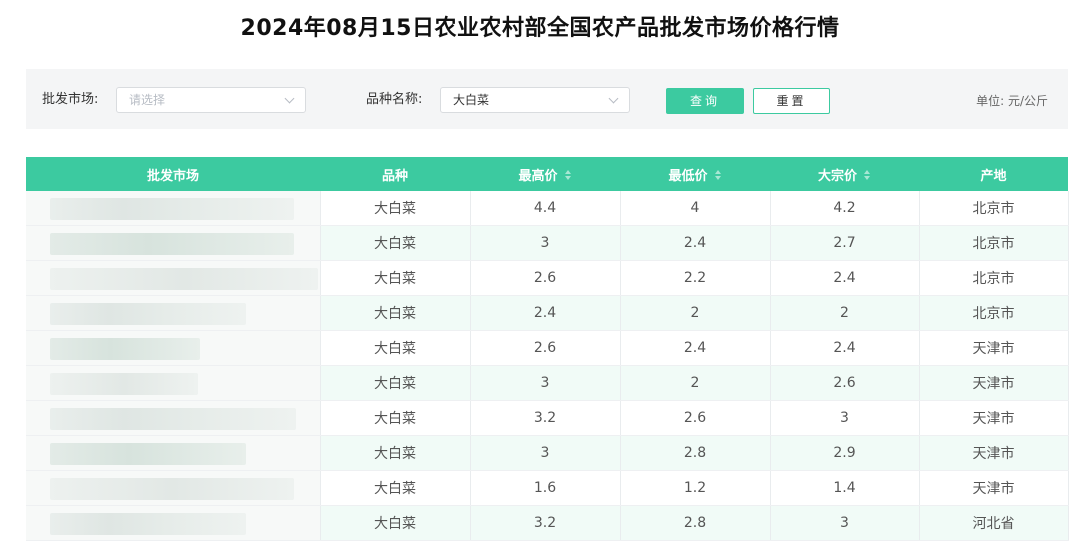  What do you see at coordinates (695, 488) in the screenshot?
I see `cell-min-price: 1.2` at bounding box center [695, 488].